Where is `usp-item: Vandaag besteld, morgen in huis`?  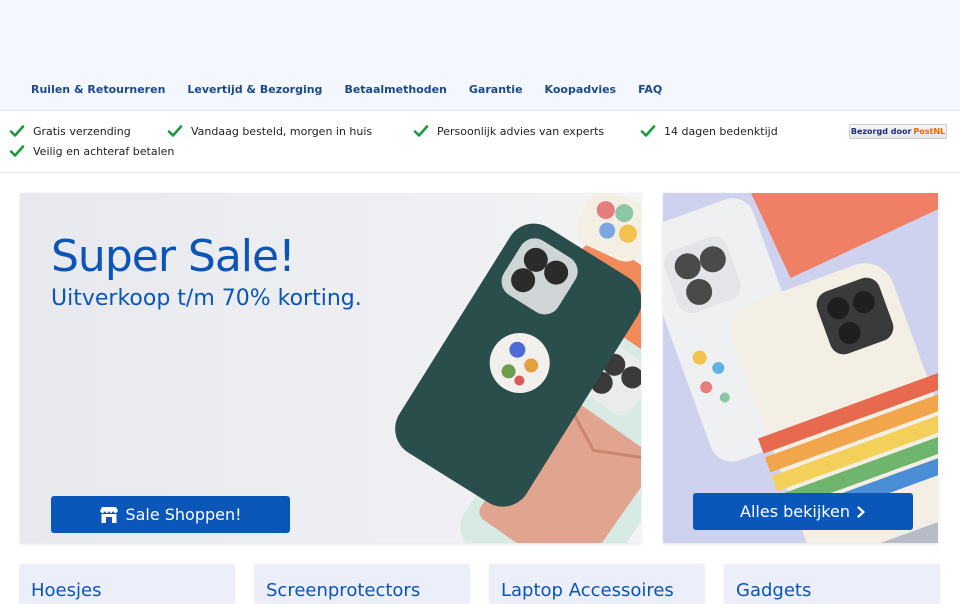
usp-item: Vandaag besteld, morgen in huis is located at coordinates (269, 131).